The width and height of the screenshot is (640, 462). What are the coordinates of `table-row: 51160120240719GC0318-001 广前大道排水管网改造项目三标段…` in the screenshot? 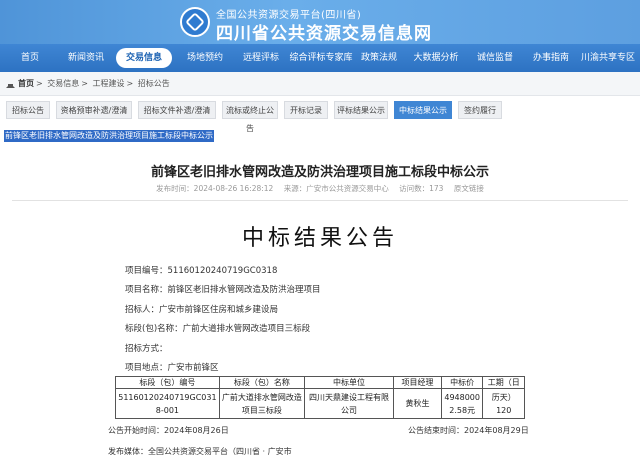 It's located at (320, 403).